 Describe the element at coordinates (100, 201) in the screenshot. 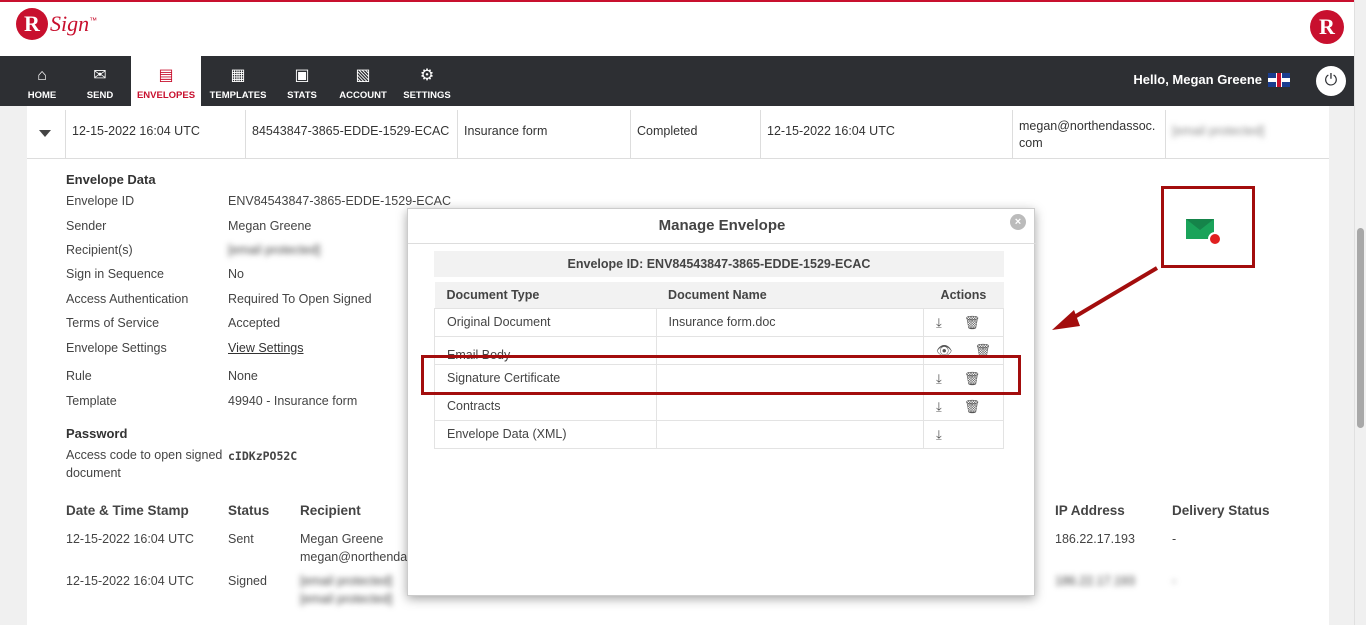

I see `label-envelope-id: Envelope ID` at that location.